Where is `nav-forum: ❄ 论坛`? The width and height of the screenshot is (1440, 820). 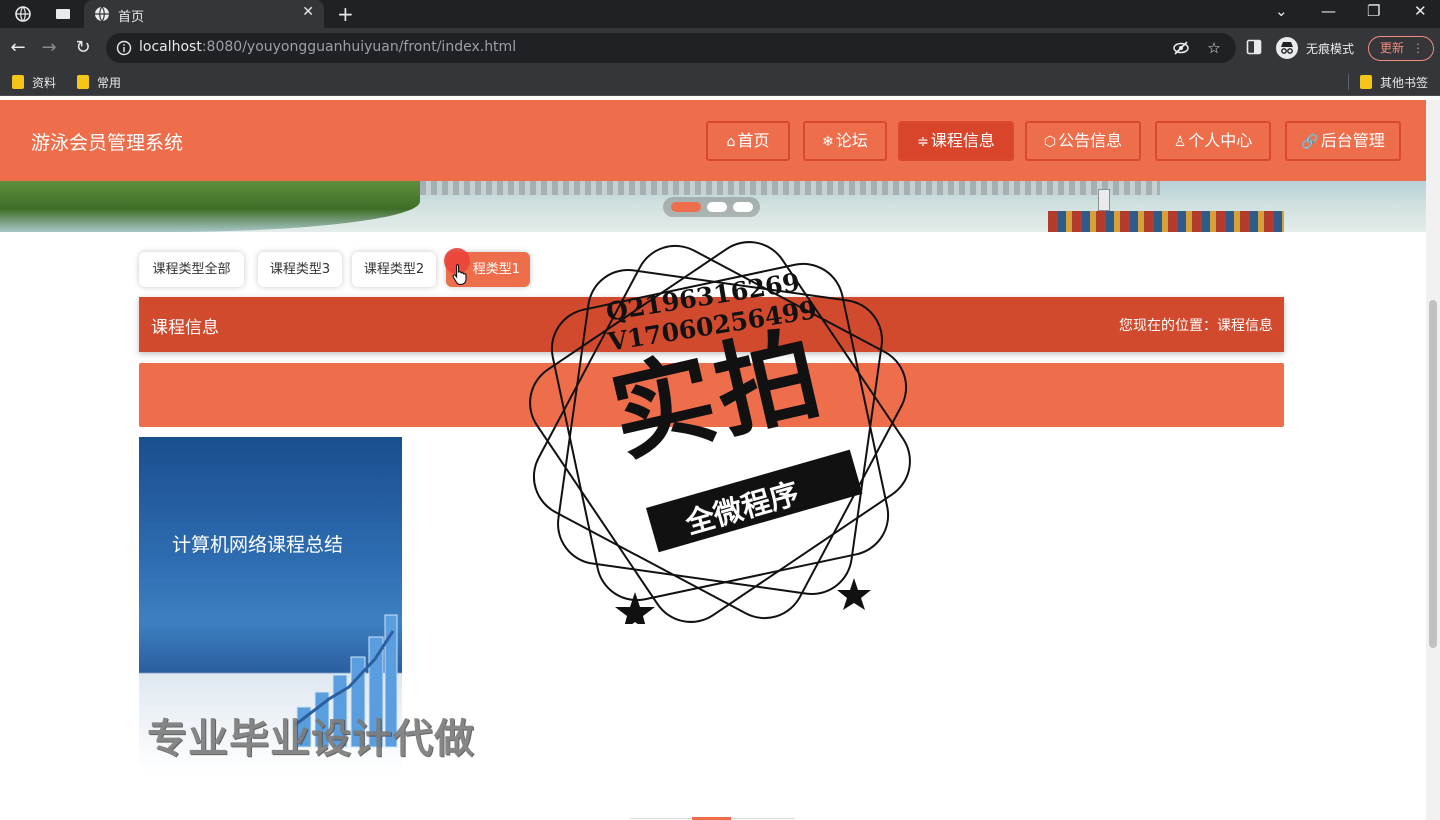
nav-forum: ❄ 论坛 is located at coordinates (845, 141).